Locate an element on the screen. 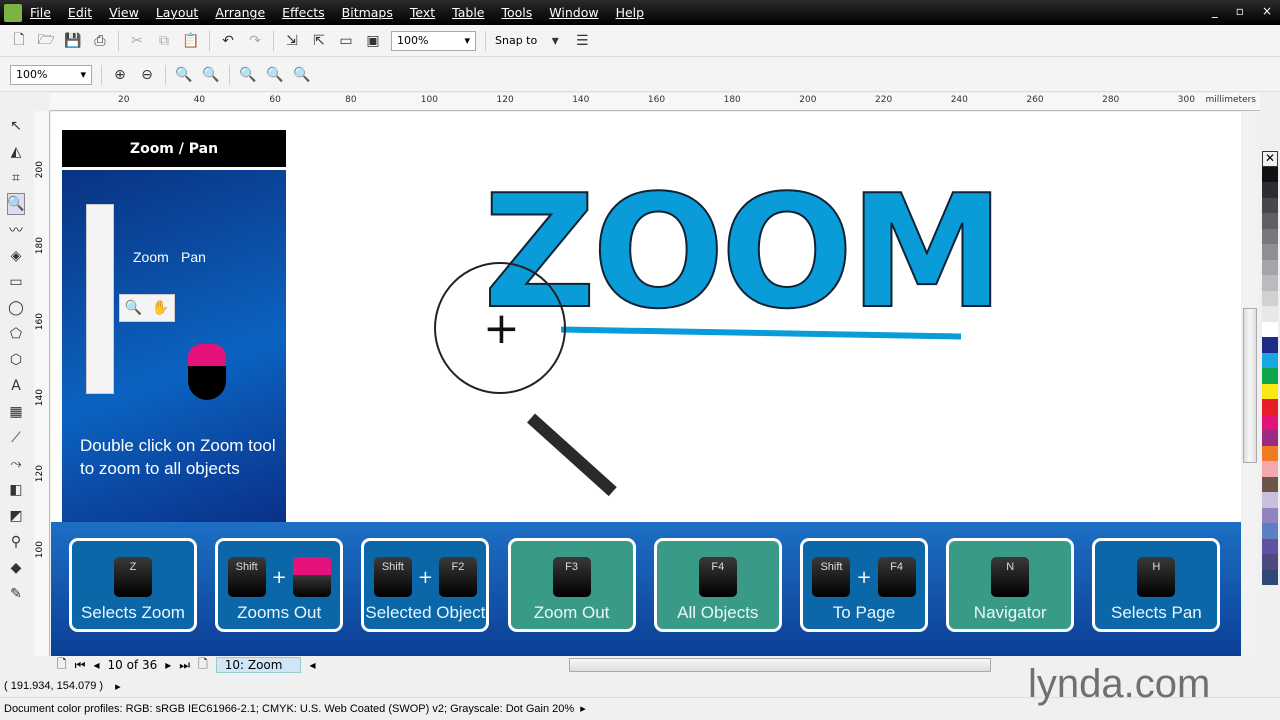 This screenshot has height=720, width=1280. ellipse-tool-icon: ◯ is located at coordinates (16, 308).